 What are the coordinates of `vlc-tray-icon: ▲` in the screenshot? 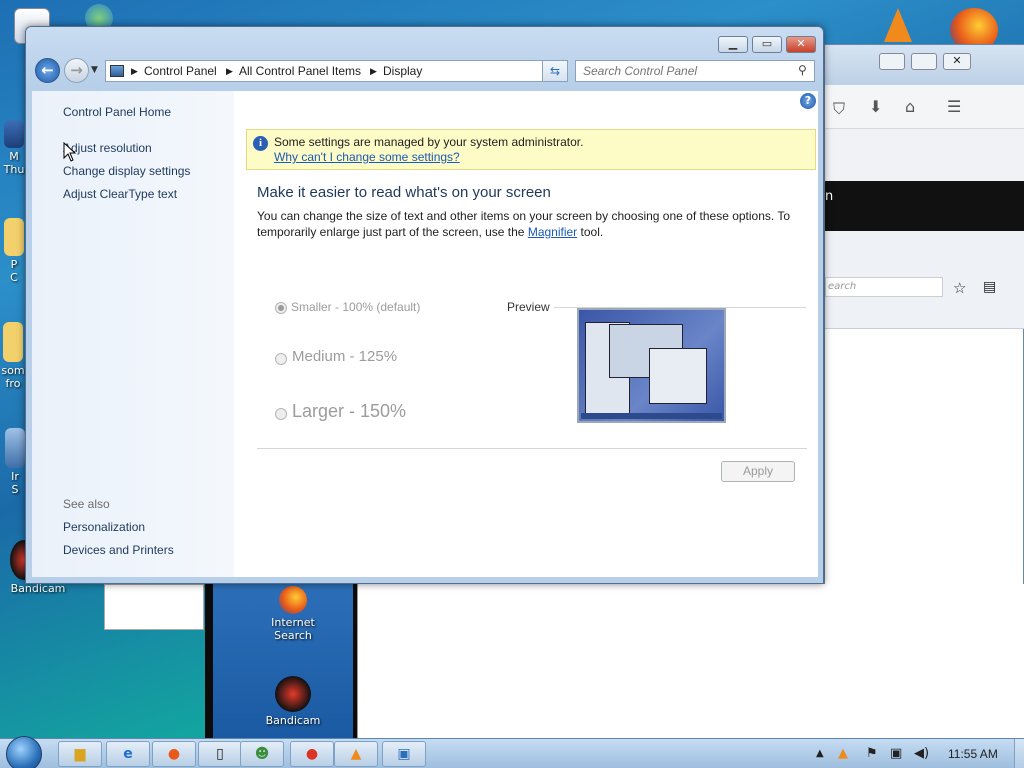 It's located at (843, 753).